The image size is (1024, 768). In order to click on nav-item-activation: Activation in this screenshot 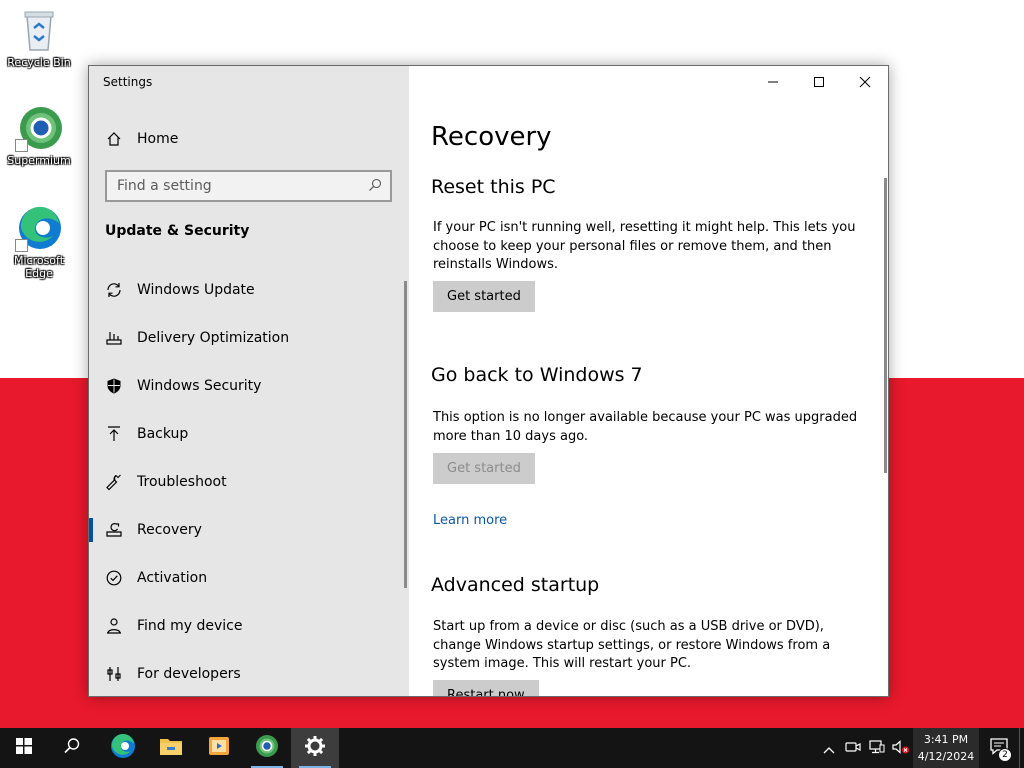, I will do `click(249, 578)`.